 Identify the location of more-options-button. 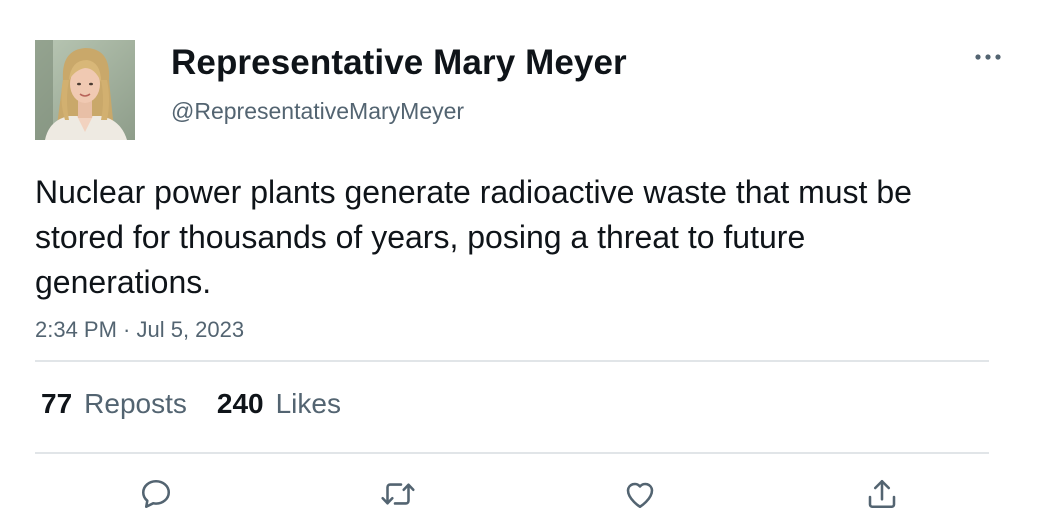
(988, 57).